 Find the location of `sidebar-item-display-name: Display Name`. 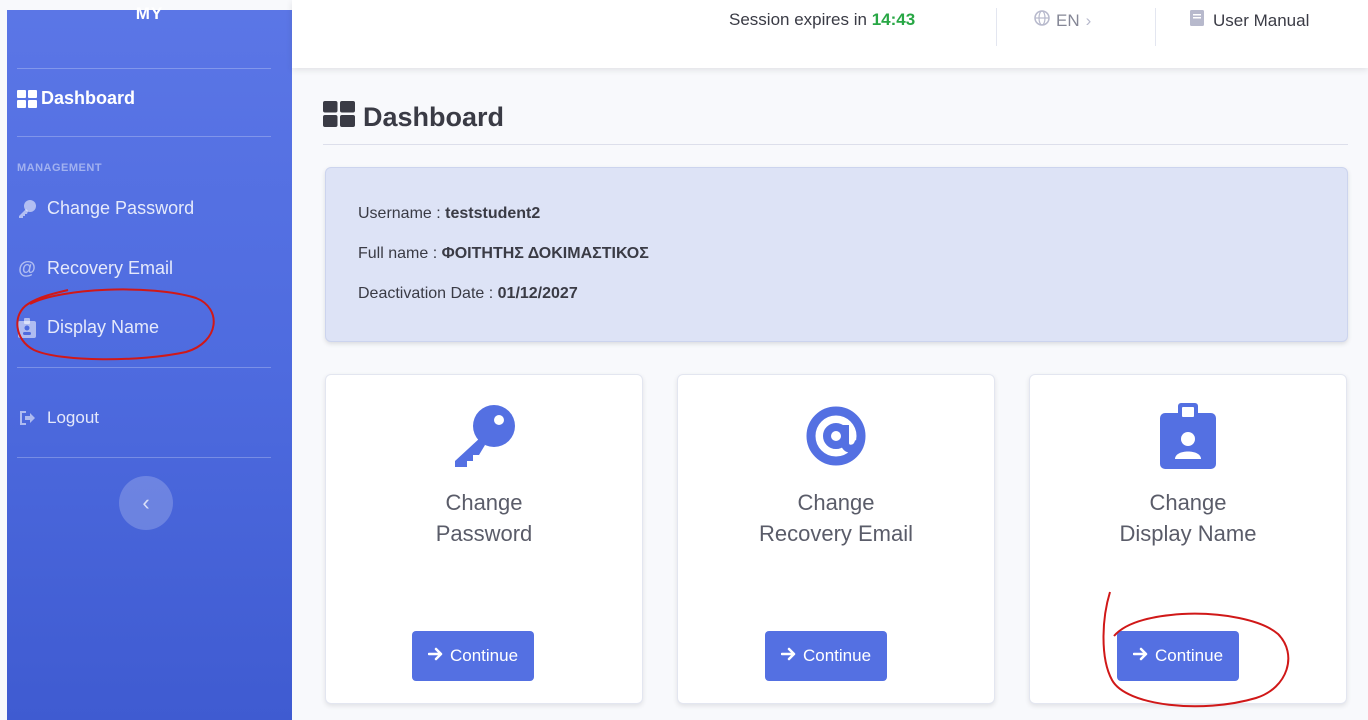

sidebar-item-display-name: Display Name is located at coordinates (87, 327).